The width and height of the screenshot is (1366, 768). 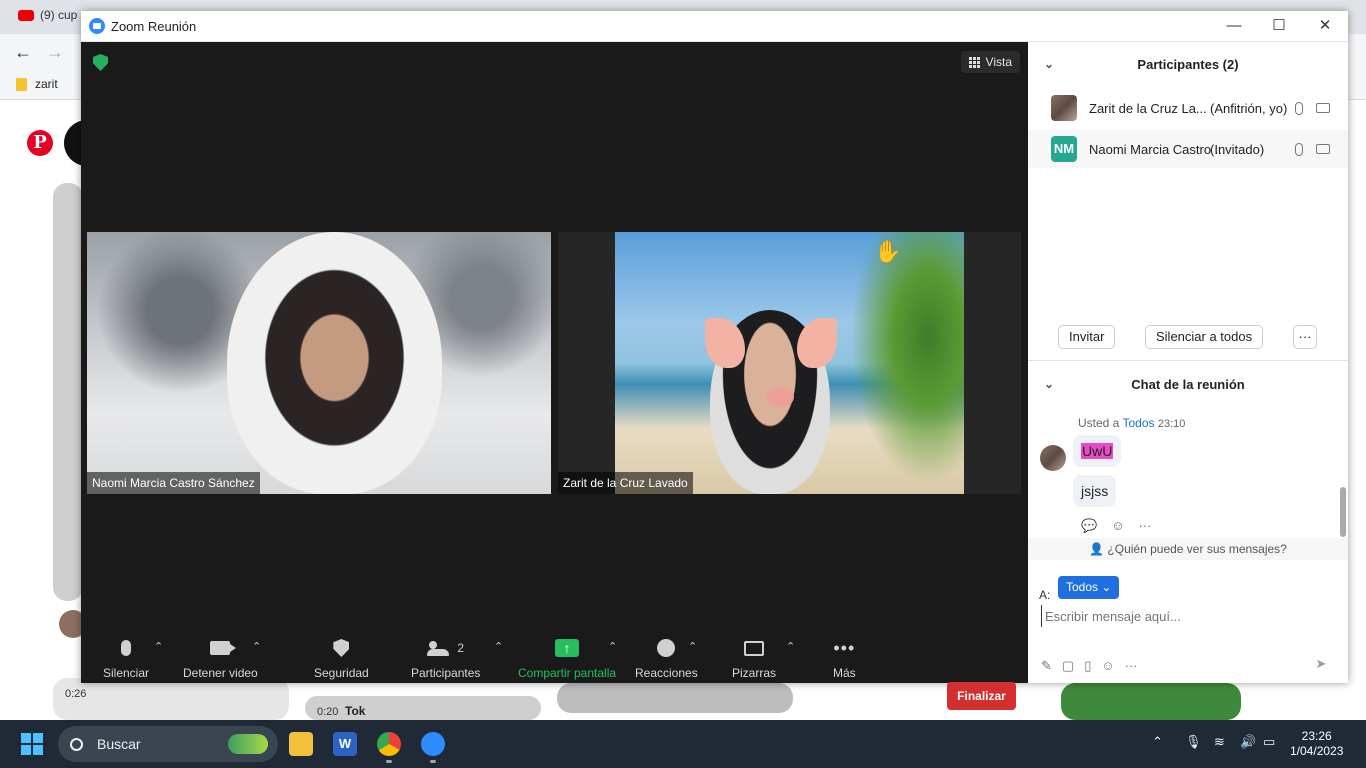 What do you see at coordinates (754, 658) in the screenshot?
I see `whiteboards-button: Pizarras` at bounding box center [754, 658].